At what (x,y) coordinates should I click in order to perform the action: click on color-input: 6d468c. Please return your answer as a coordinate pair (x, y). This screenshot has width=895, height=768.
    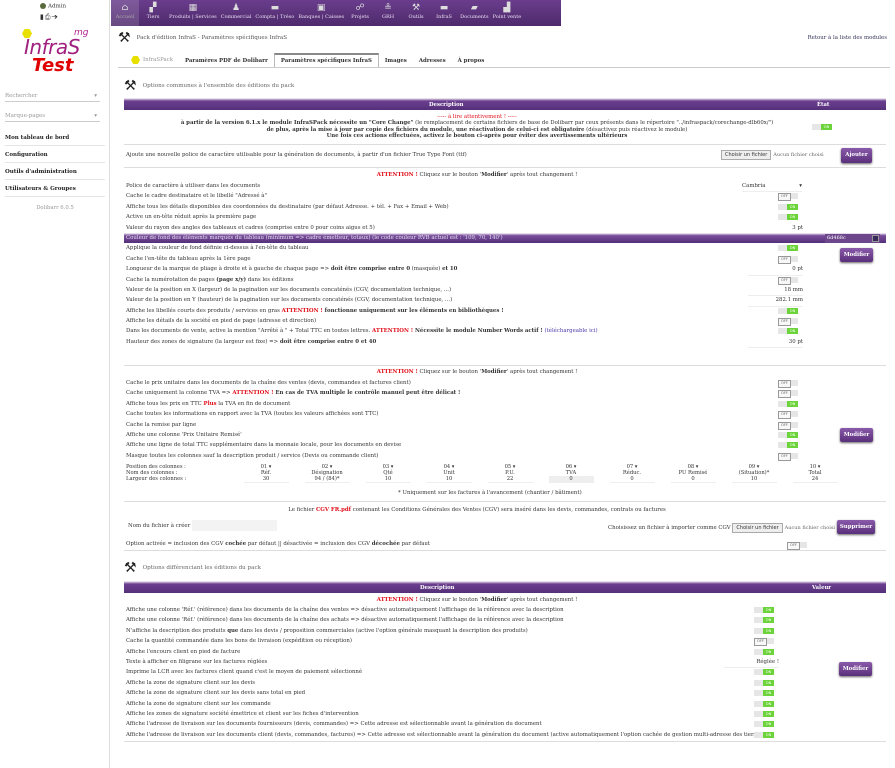
    Looking at the image, I should click on (852, 238).